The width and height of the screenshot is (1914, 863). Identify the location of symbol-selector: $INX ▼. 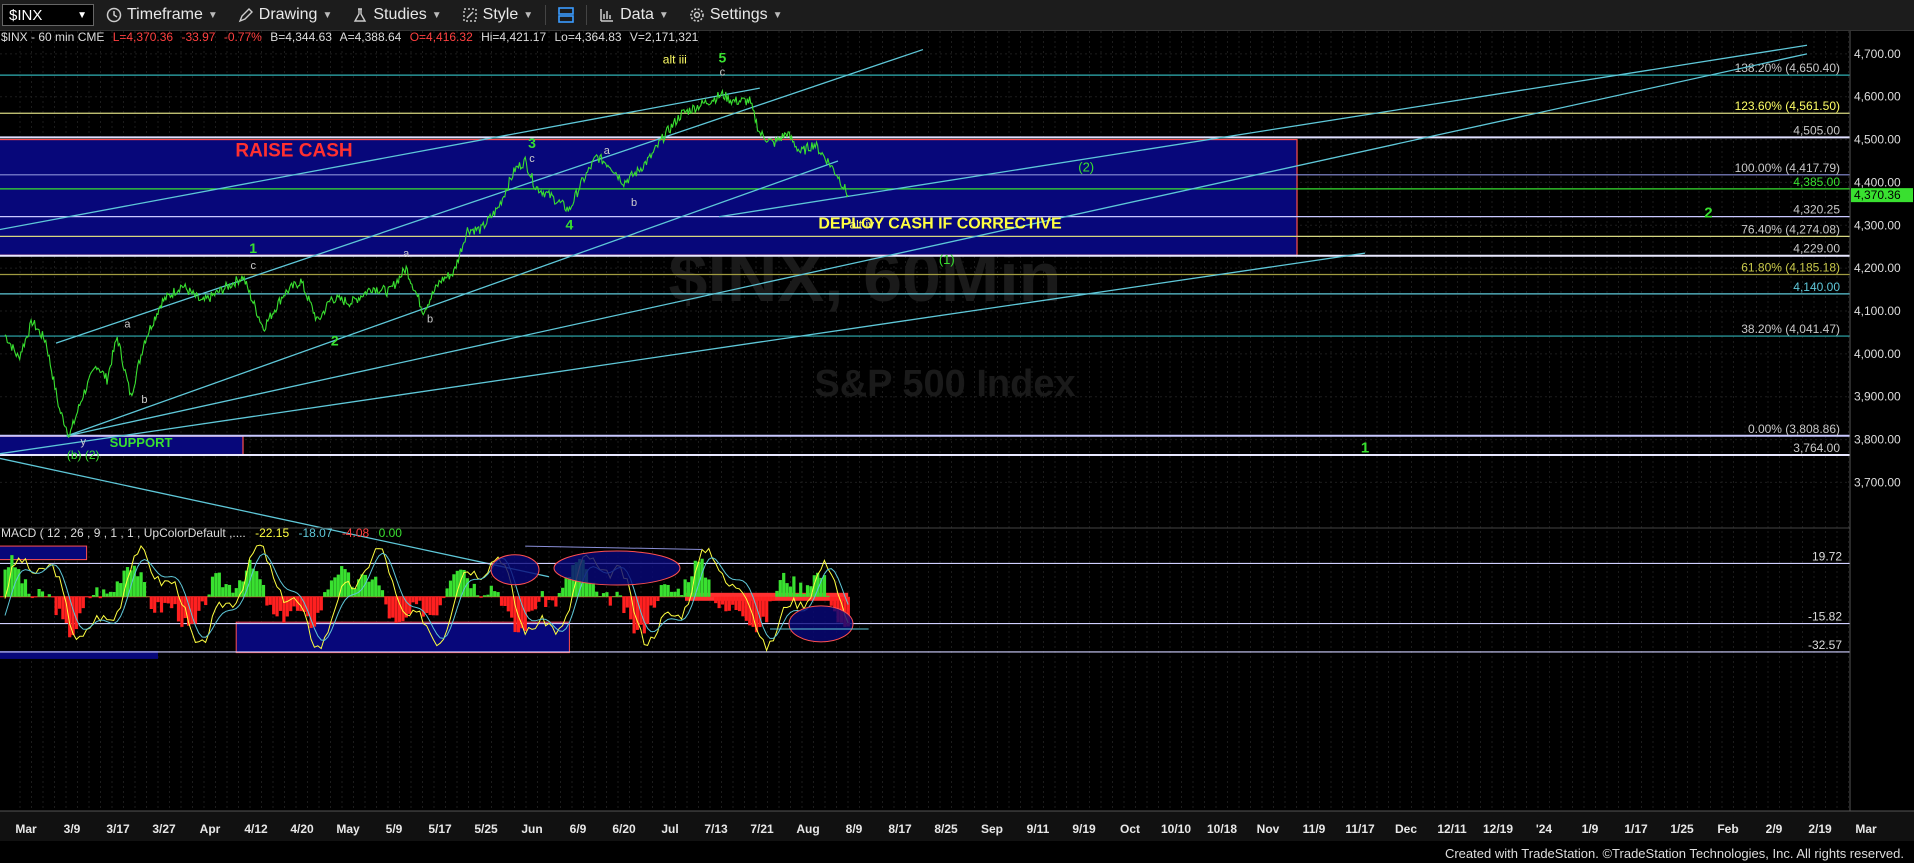
(48, 15).